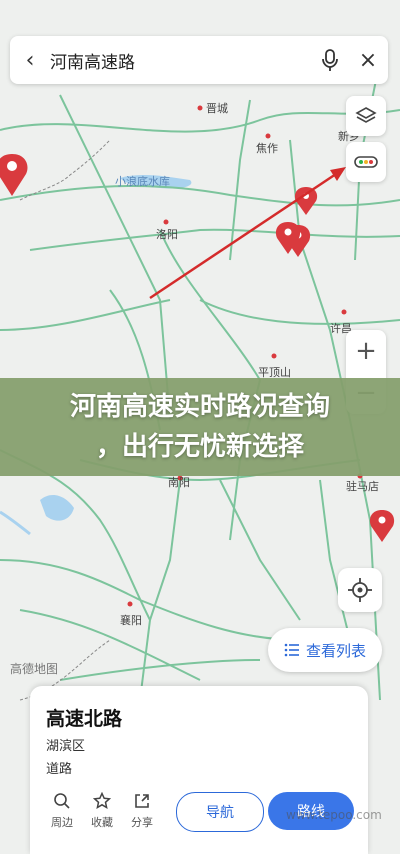 The width and height of the screenshot is (400, 854). Describe the element at coordinates (102, 801) in the screenshot. I see `star-icon` at that location.